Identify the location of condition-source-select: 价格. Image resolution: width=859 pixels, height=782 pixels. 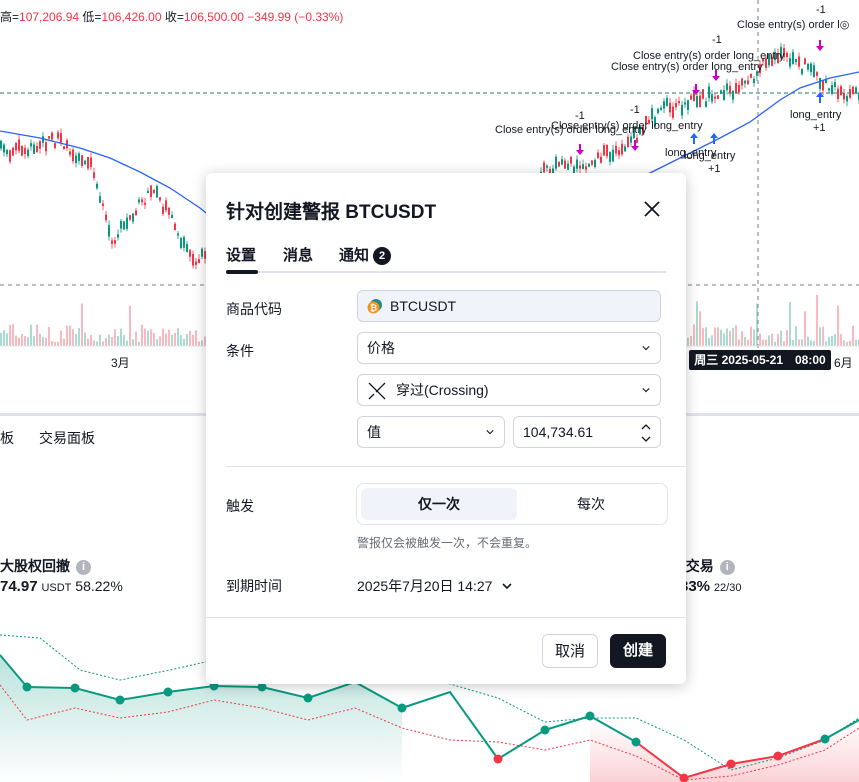
(509, 348).